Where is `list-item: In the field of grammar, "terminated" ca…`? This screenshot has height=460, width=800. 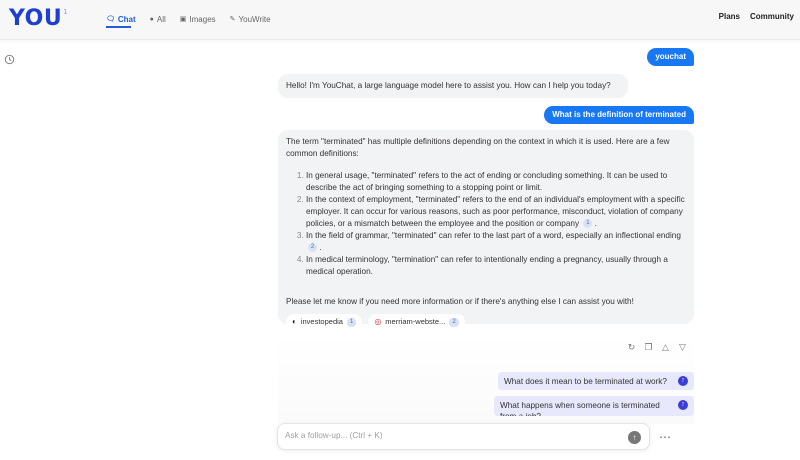
list-item: In the field of grammar, "terminated" ca… is located at coordinates (496, 242).